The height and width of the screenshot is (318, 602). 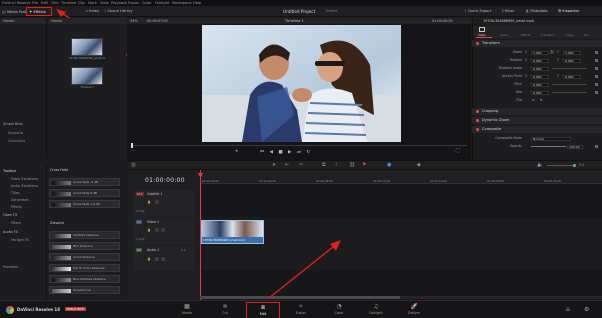 What do you see at coordinates (299, 145) in the screenshot?
I see `viewer-jog-bar` at bounding box center [299, 145].